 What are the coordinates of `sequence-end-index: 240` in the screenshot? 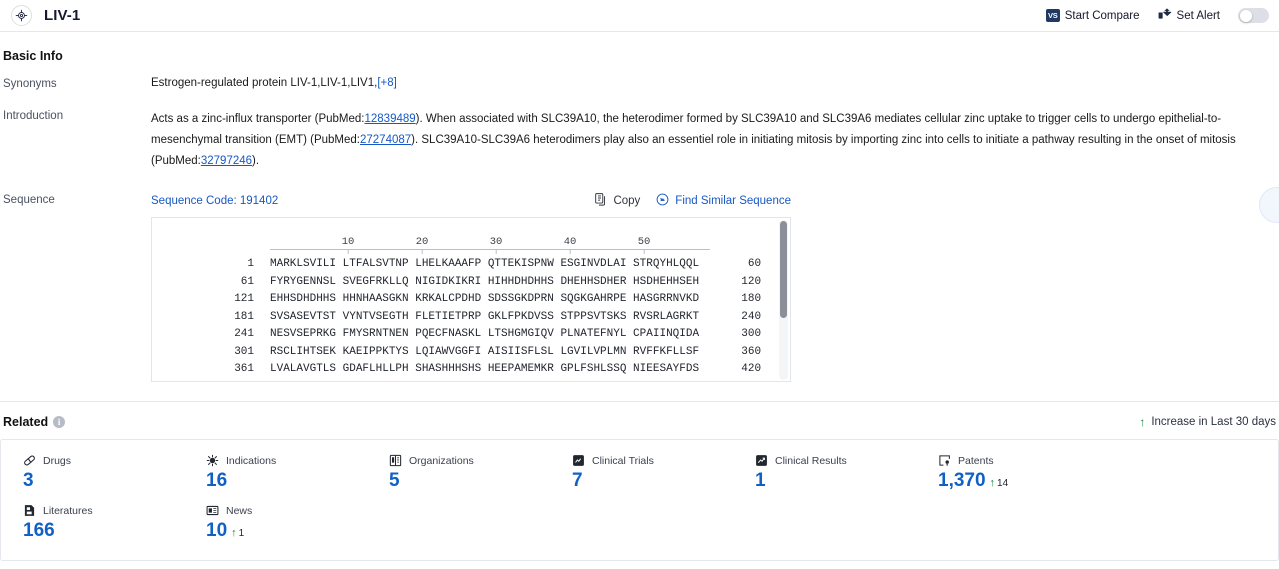 It's located at (751, 316).